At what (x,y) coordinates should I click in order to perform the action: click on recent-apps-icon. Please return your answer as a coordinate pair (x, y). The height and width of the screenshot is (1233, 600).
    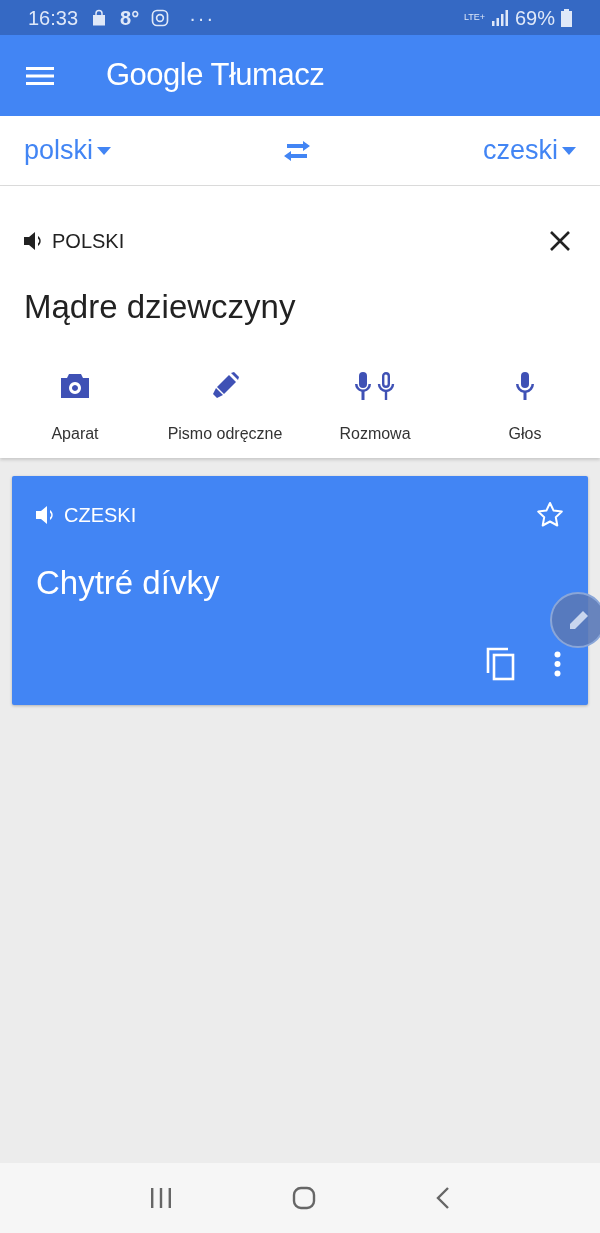
    Looking at the image, I should click on (161, 1198).